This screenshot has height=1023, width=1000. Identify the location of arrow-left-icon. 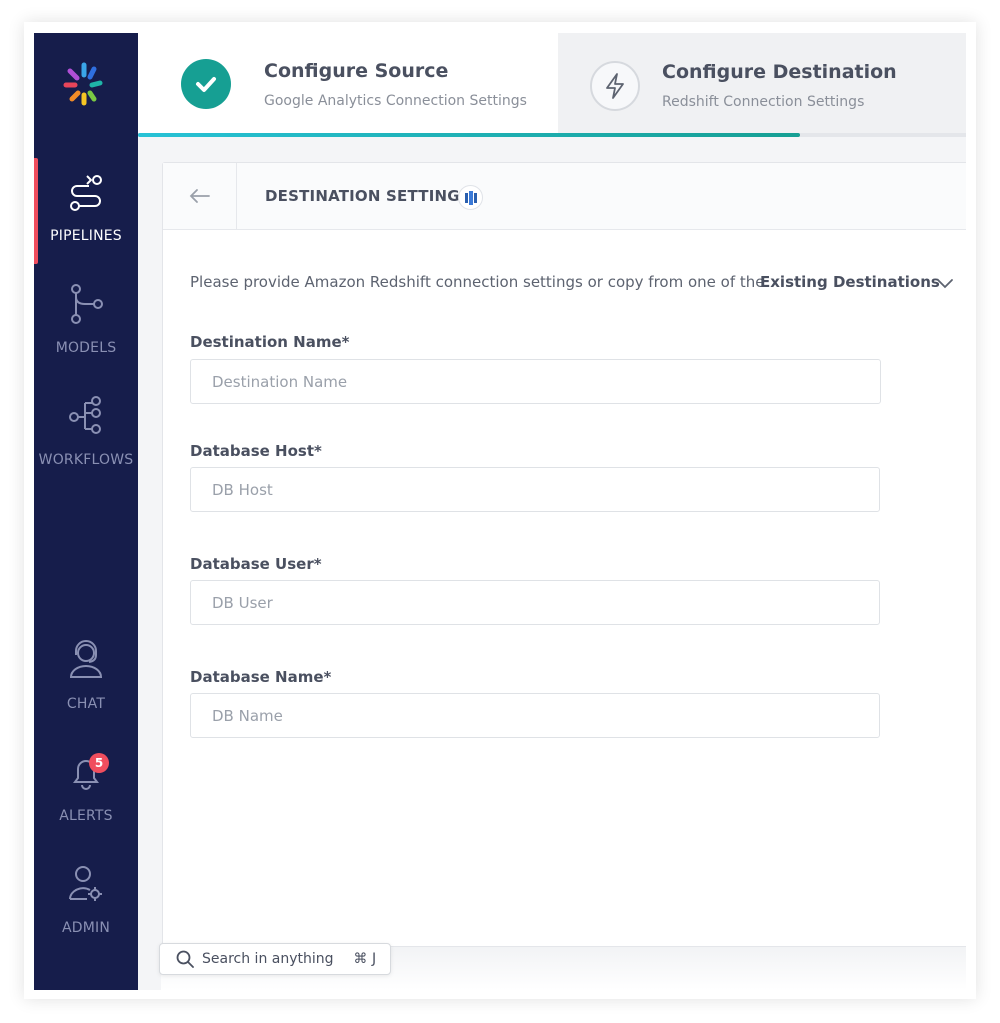
(199, 196).